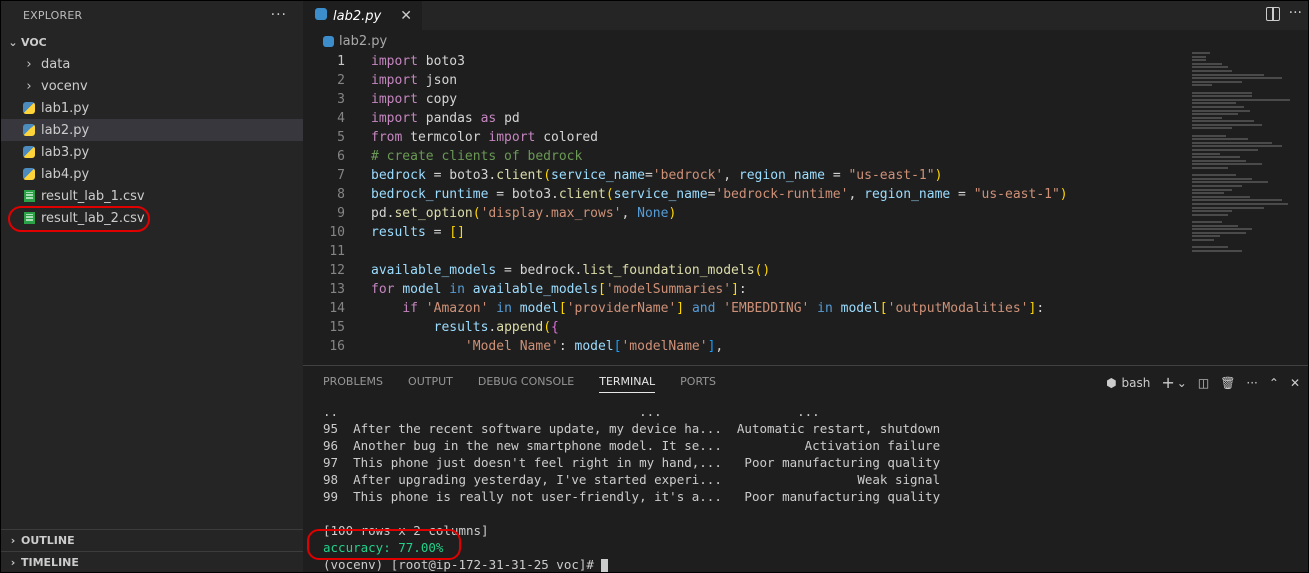  What do you see at coordinates (65, 130) in the screenshot?
I see `tree-item-label: lab2.py` at bounding box center [65, 130].